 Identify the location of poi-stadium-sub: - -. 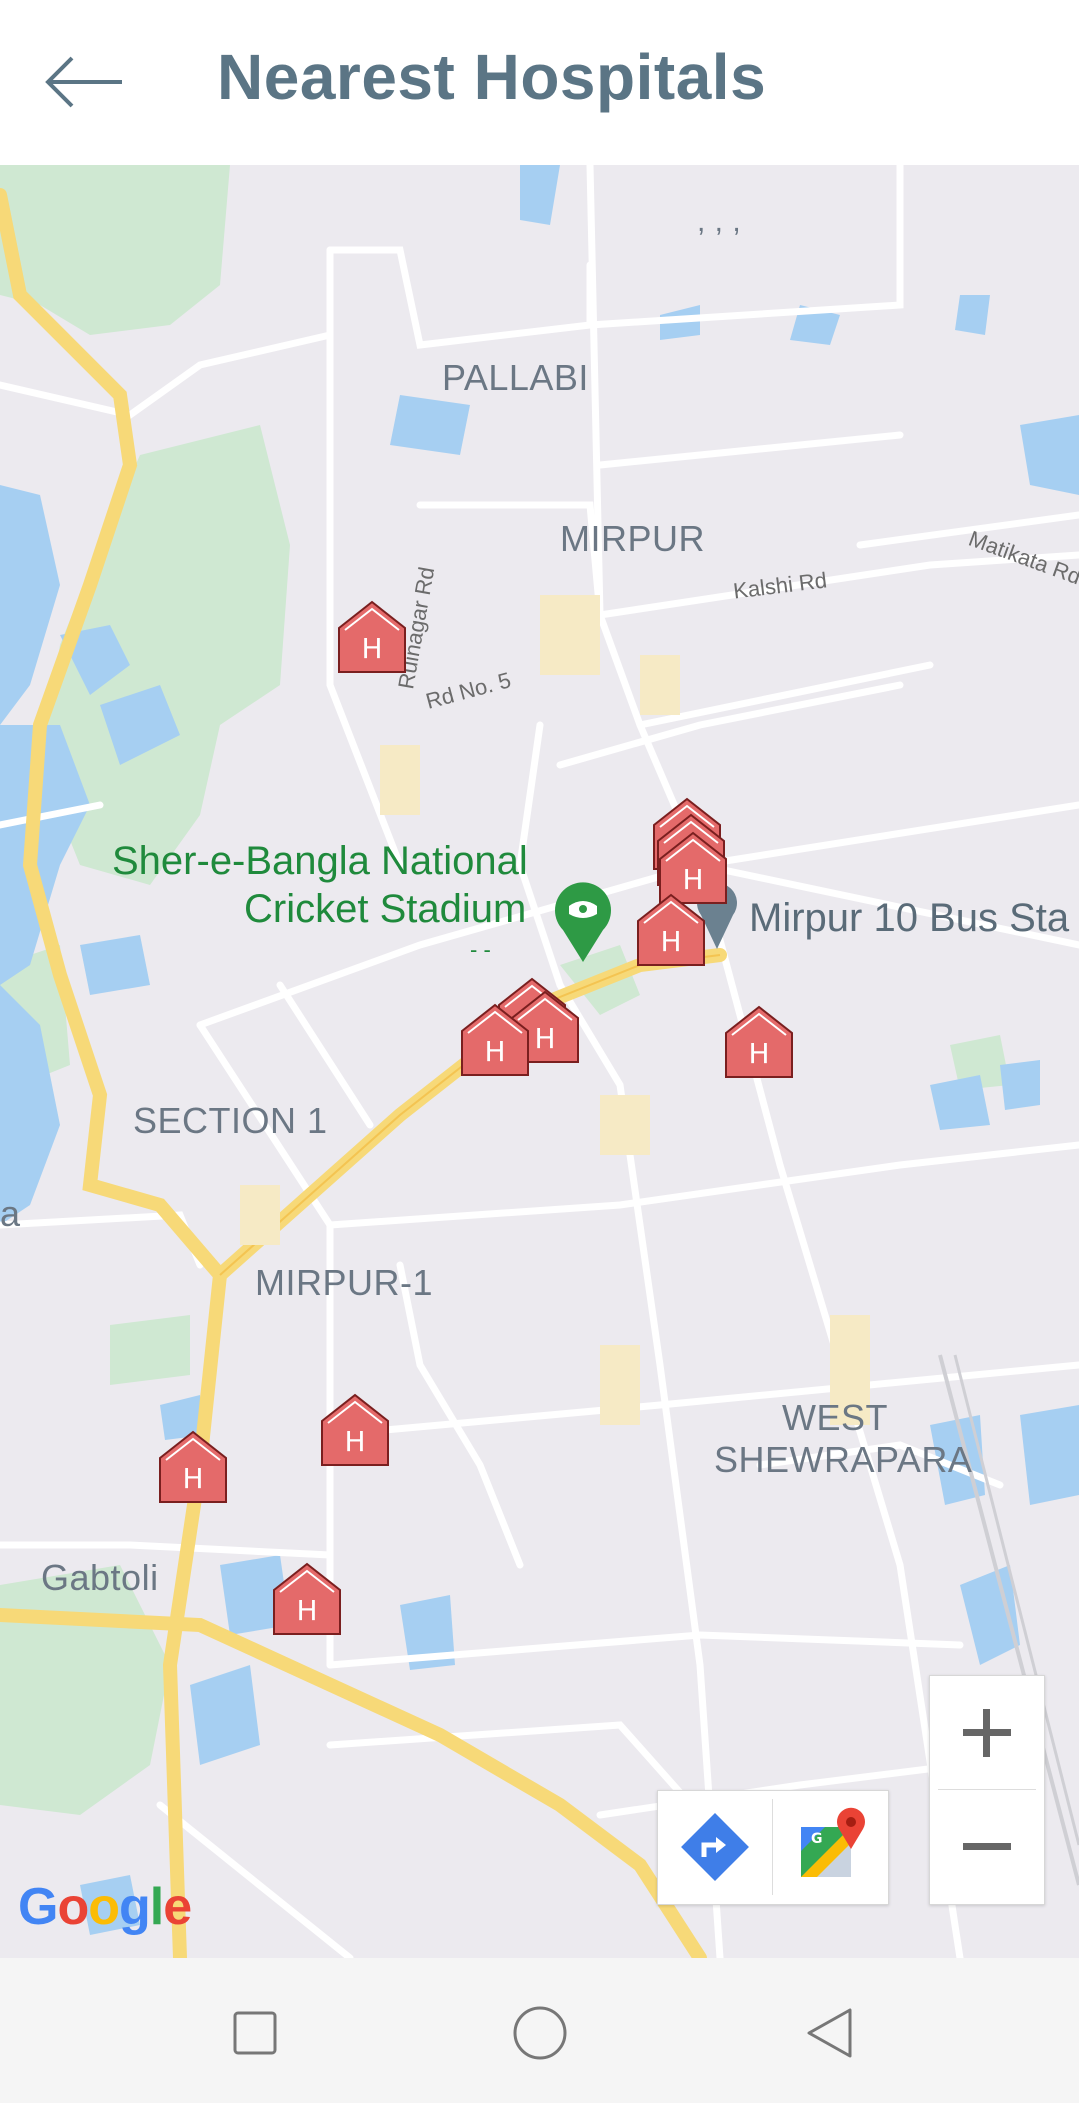
(480, 949).